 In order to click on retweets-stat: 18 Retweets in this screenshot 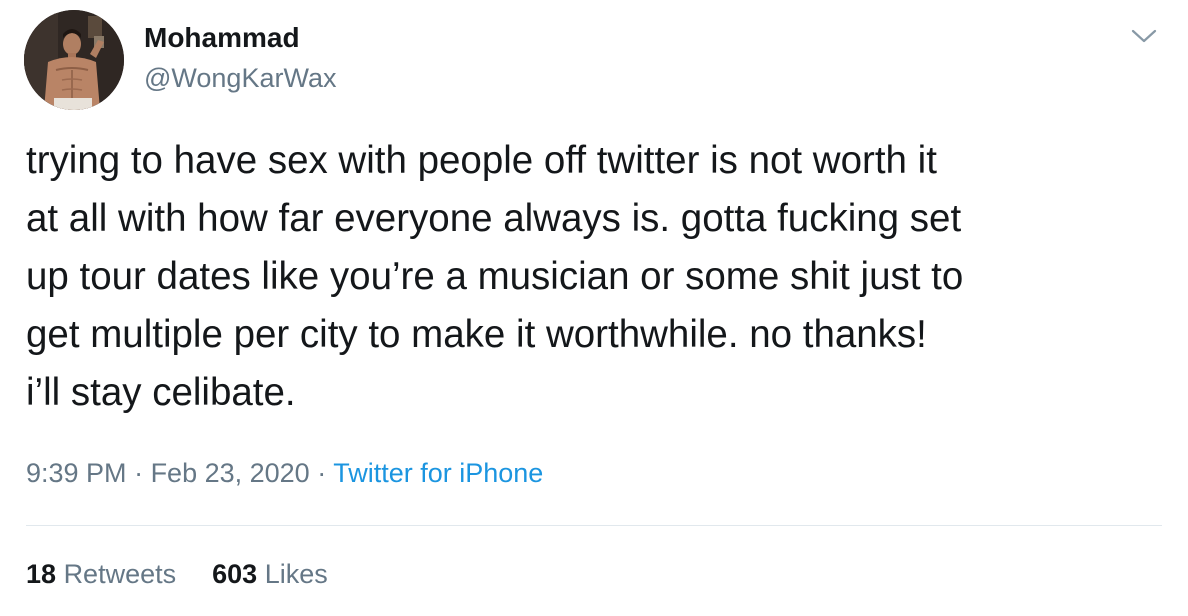, I will do `click(101, 574)`.